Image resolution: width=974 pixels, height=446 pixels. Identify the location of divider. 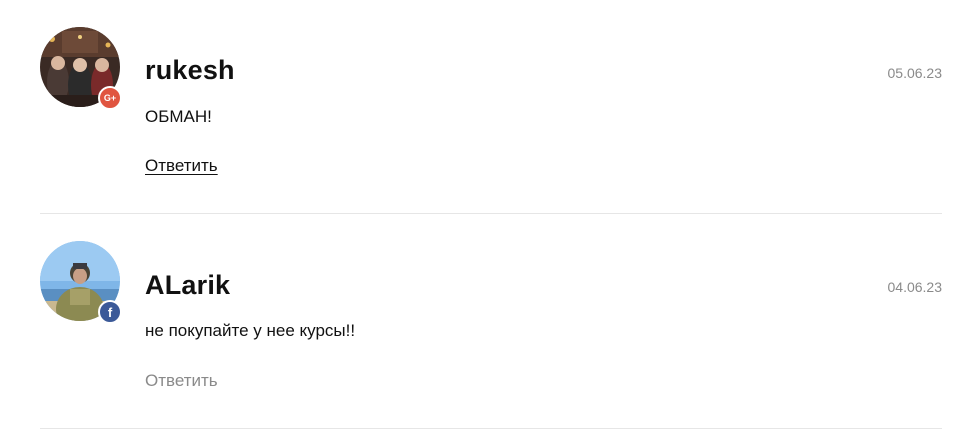
(491, 428).